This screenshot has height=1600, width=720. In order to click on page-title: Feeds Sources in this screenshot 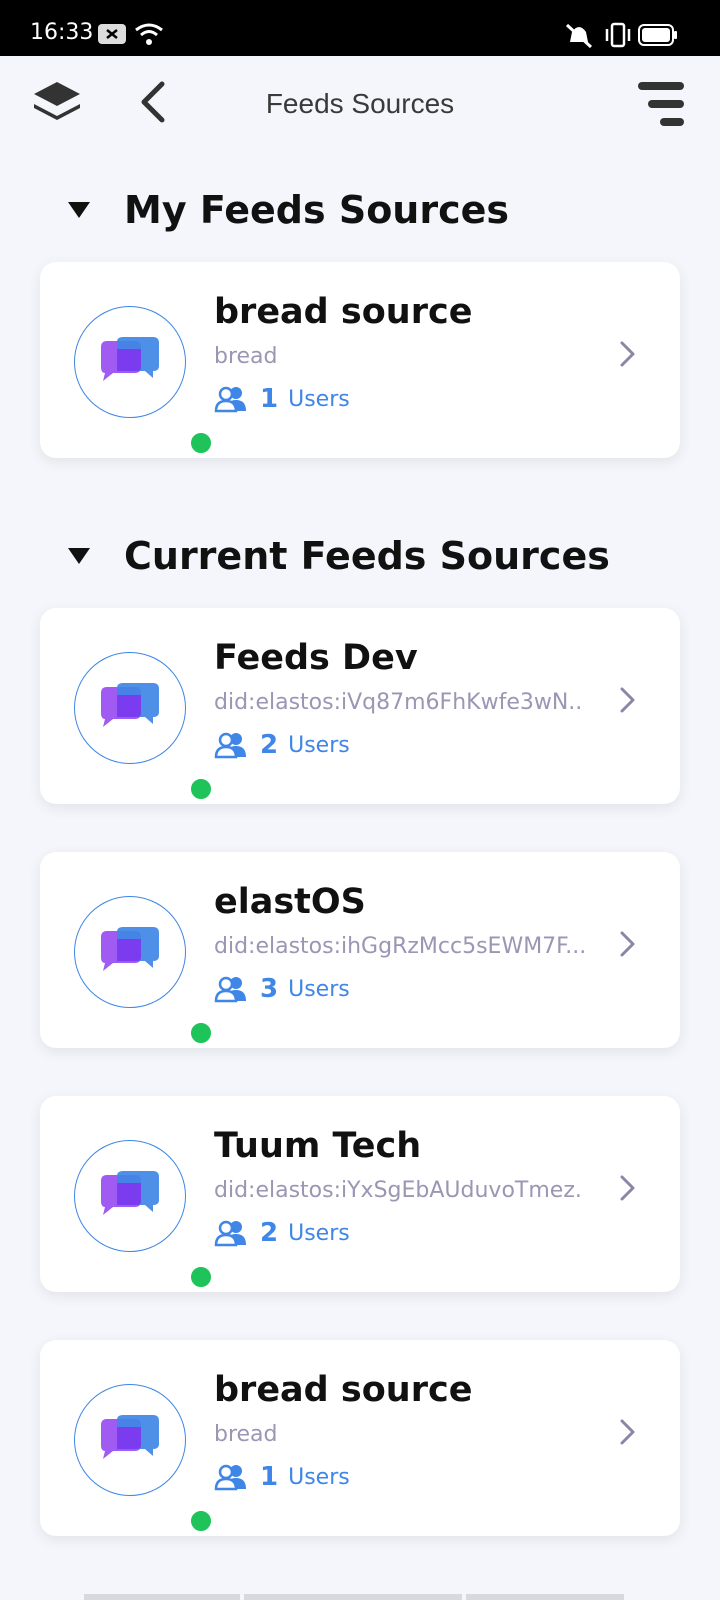, I will do `click(360, 103)`.